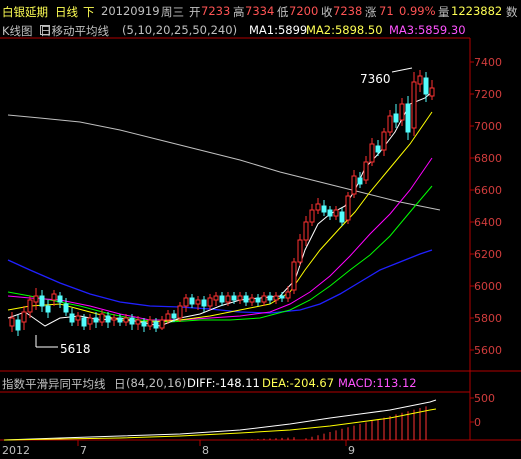 The image size is (521, 459). What do you see at coordinates (205, 450) in the screenshot?
I see `time-tick-label: 8` at bounding box center [205, 450].